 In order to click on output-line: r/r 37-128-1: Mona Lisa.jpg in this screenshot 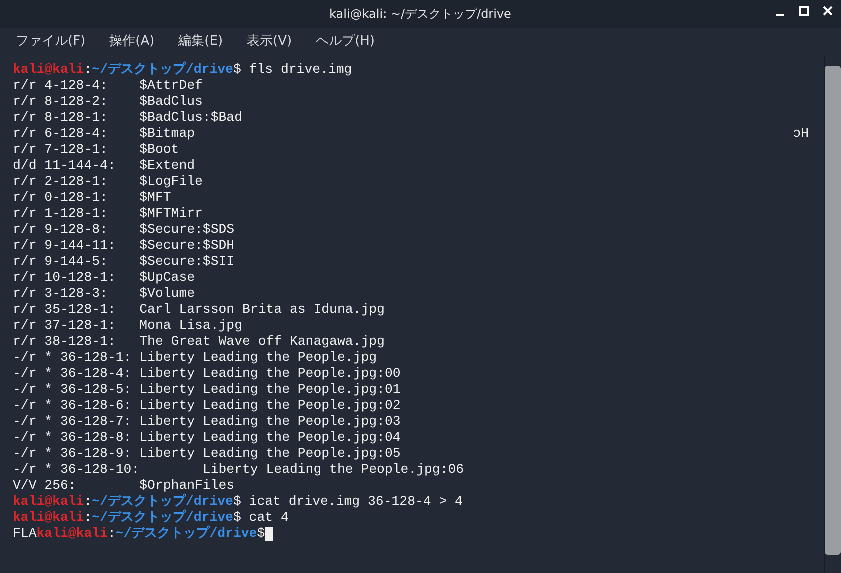, I will do `click(127, 326)`.